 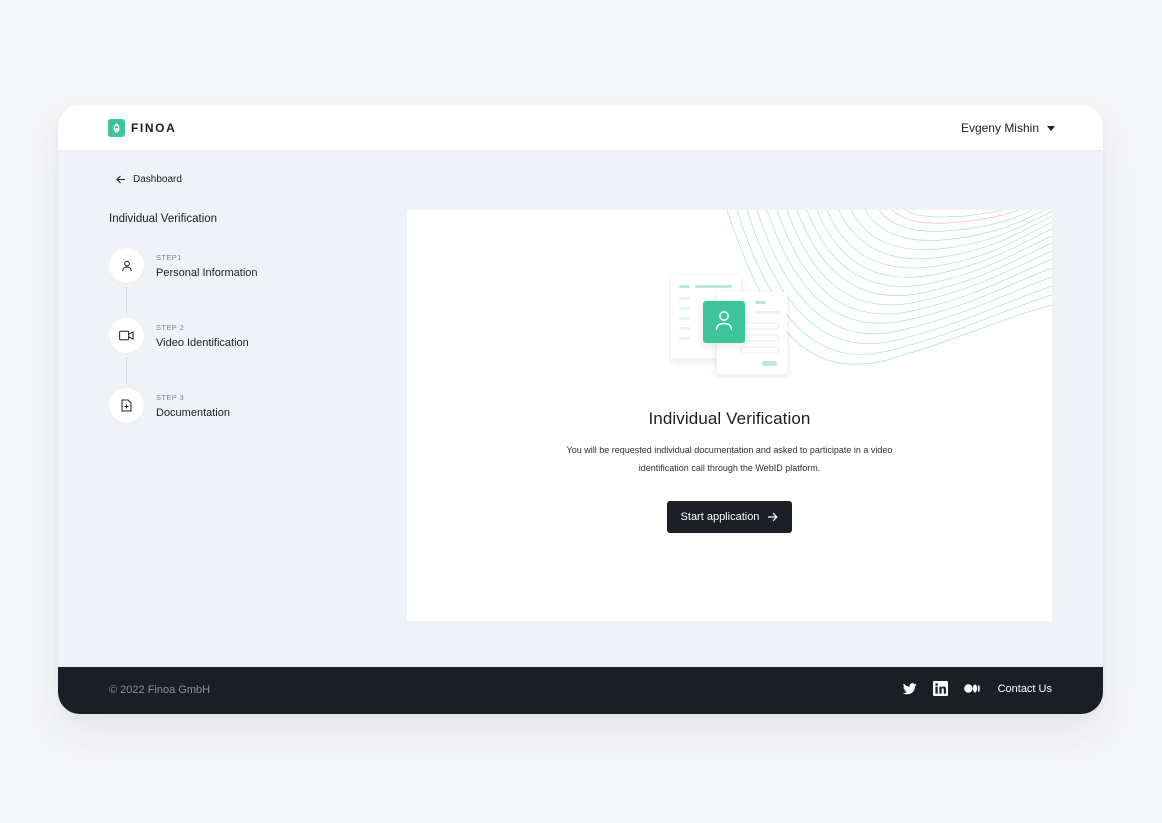 I want to click on document-add-icon, so click(x=126, y=405).